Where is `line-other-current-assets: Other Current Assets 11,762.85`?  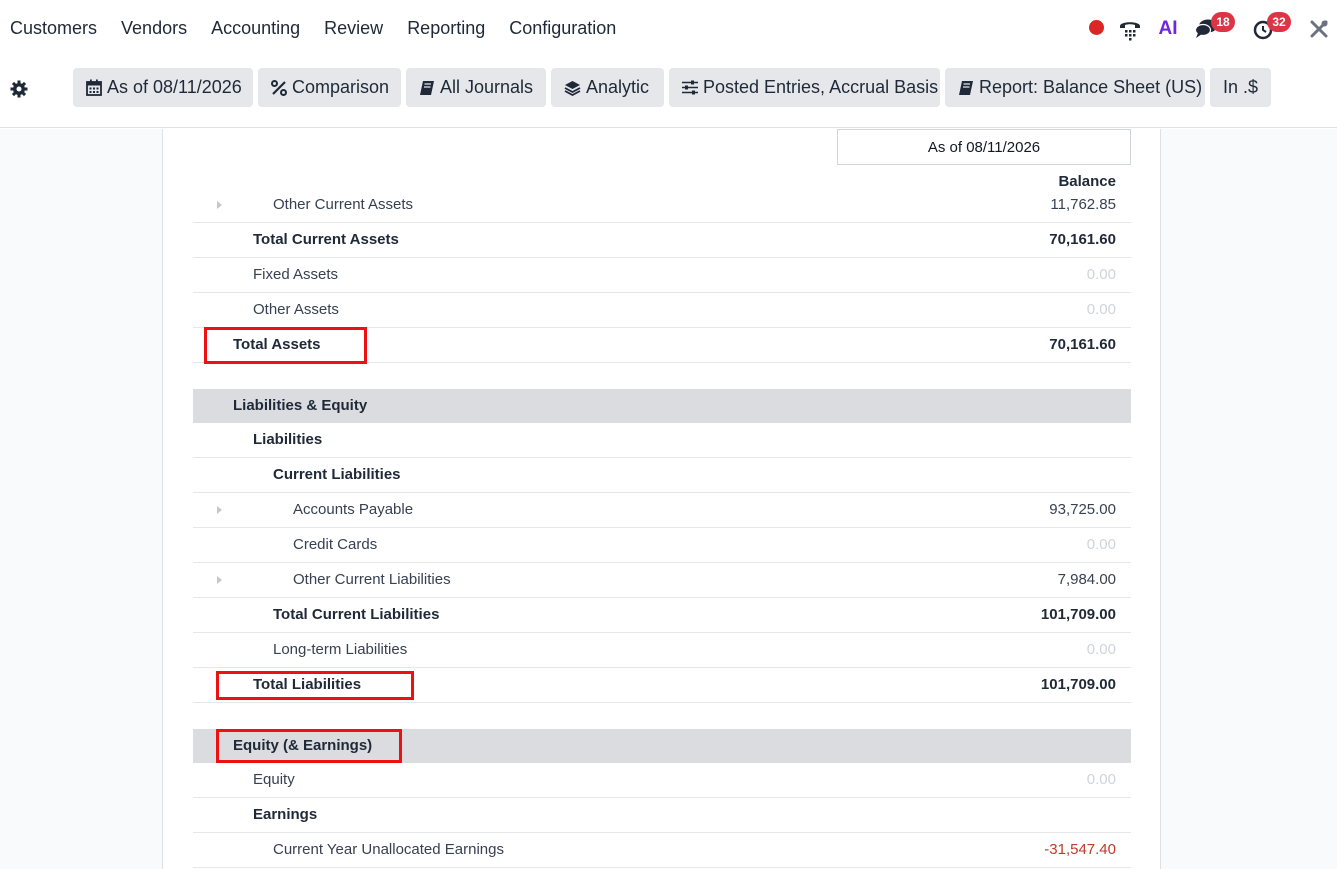 line-other-current-assets: Other Current Assets 11,762.85 is located at coordinates (662, 205).